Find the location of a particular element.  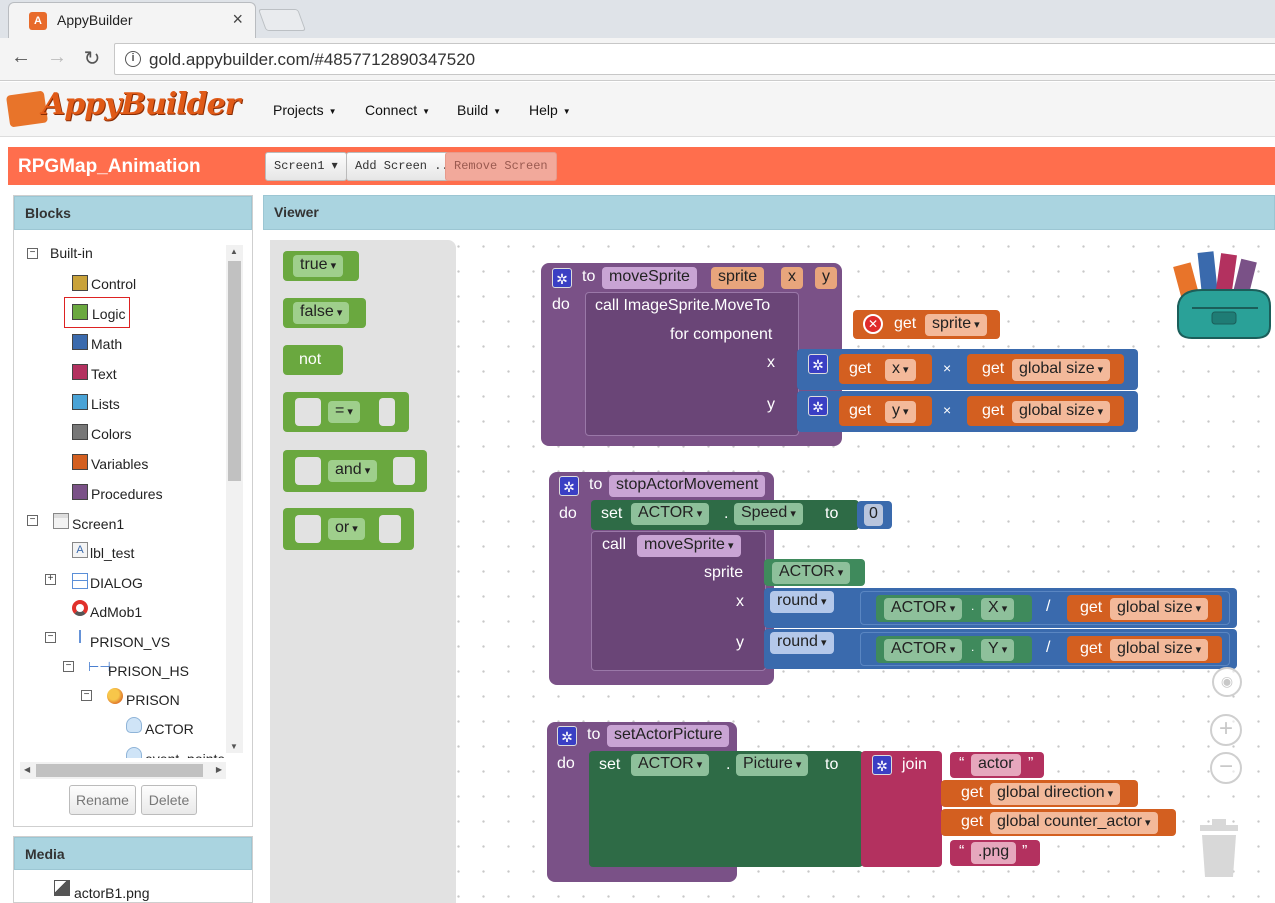

recenter-icon: ◉ is located at coordinates (1227, 682).